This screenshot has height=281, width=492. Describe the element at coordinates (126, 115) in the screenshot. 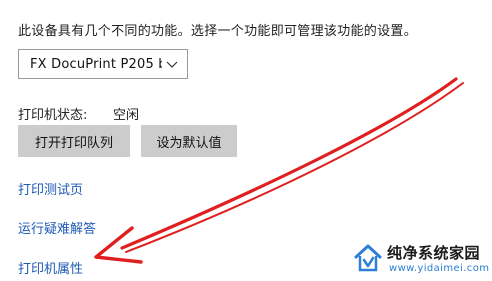

I see `printer-status-value: 空闲` at that location.